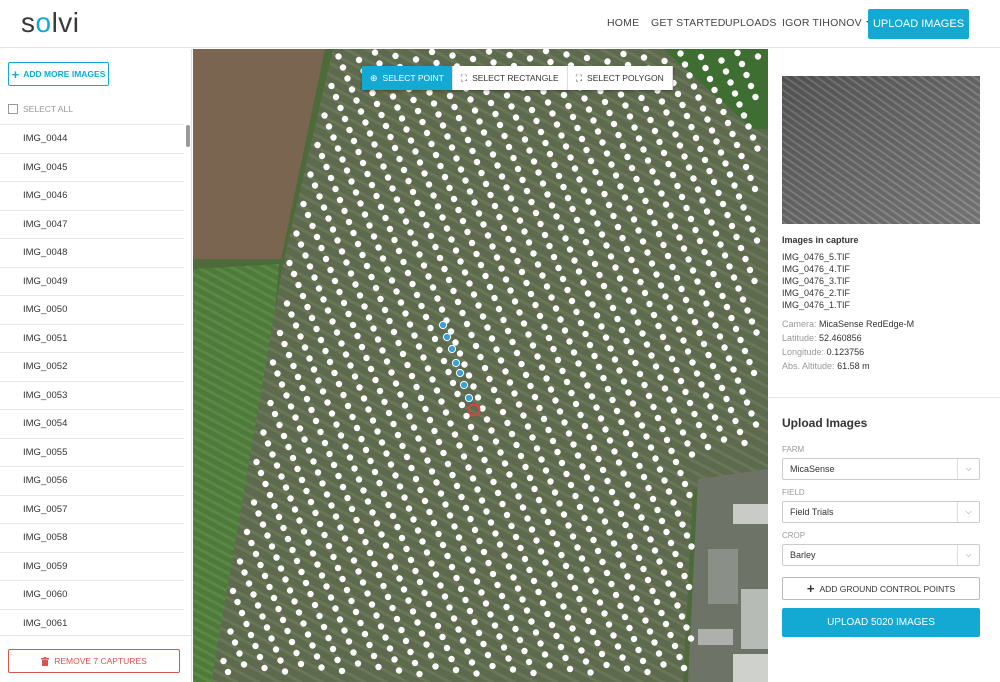 This screenshot has width=1000, height=682. Describe the element at coordinates (40, 109) in the screenshot. I see `select-all-control: SELECT ALL` at that location.